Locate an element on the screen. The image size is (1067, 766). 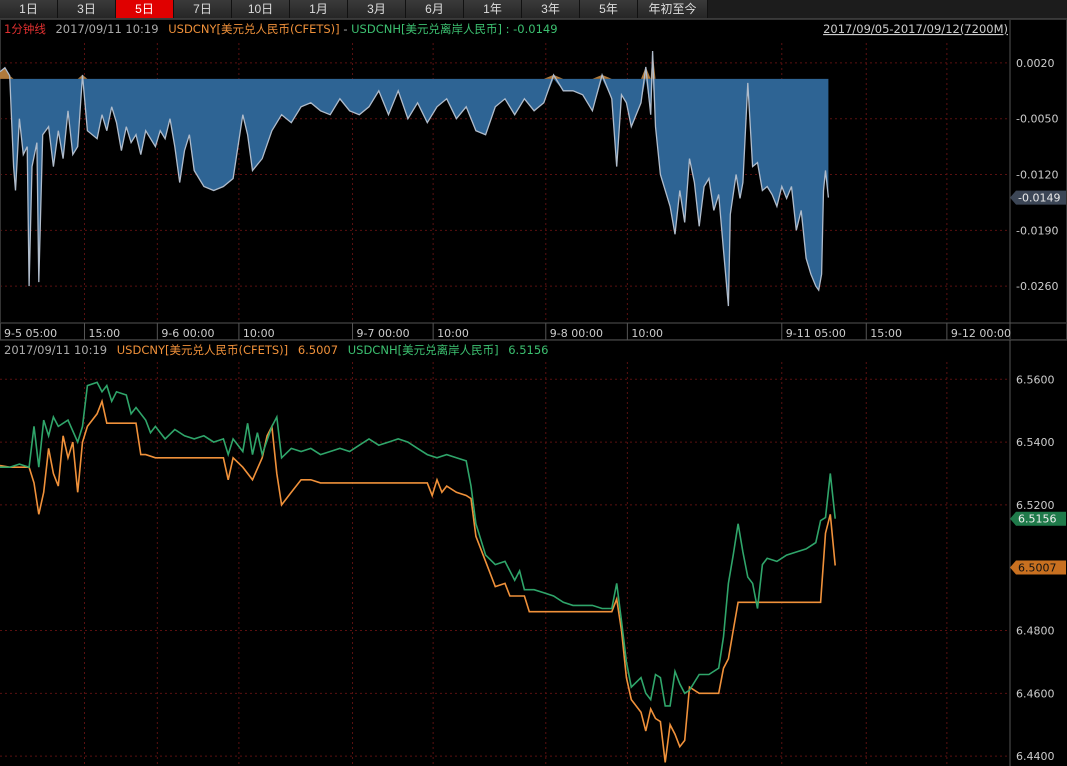
top-y-tick-0: 0.0020 is located at coordinates (1035, 63).